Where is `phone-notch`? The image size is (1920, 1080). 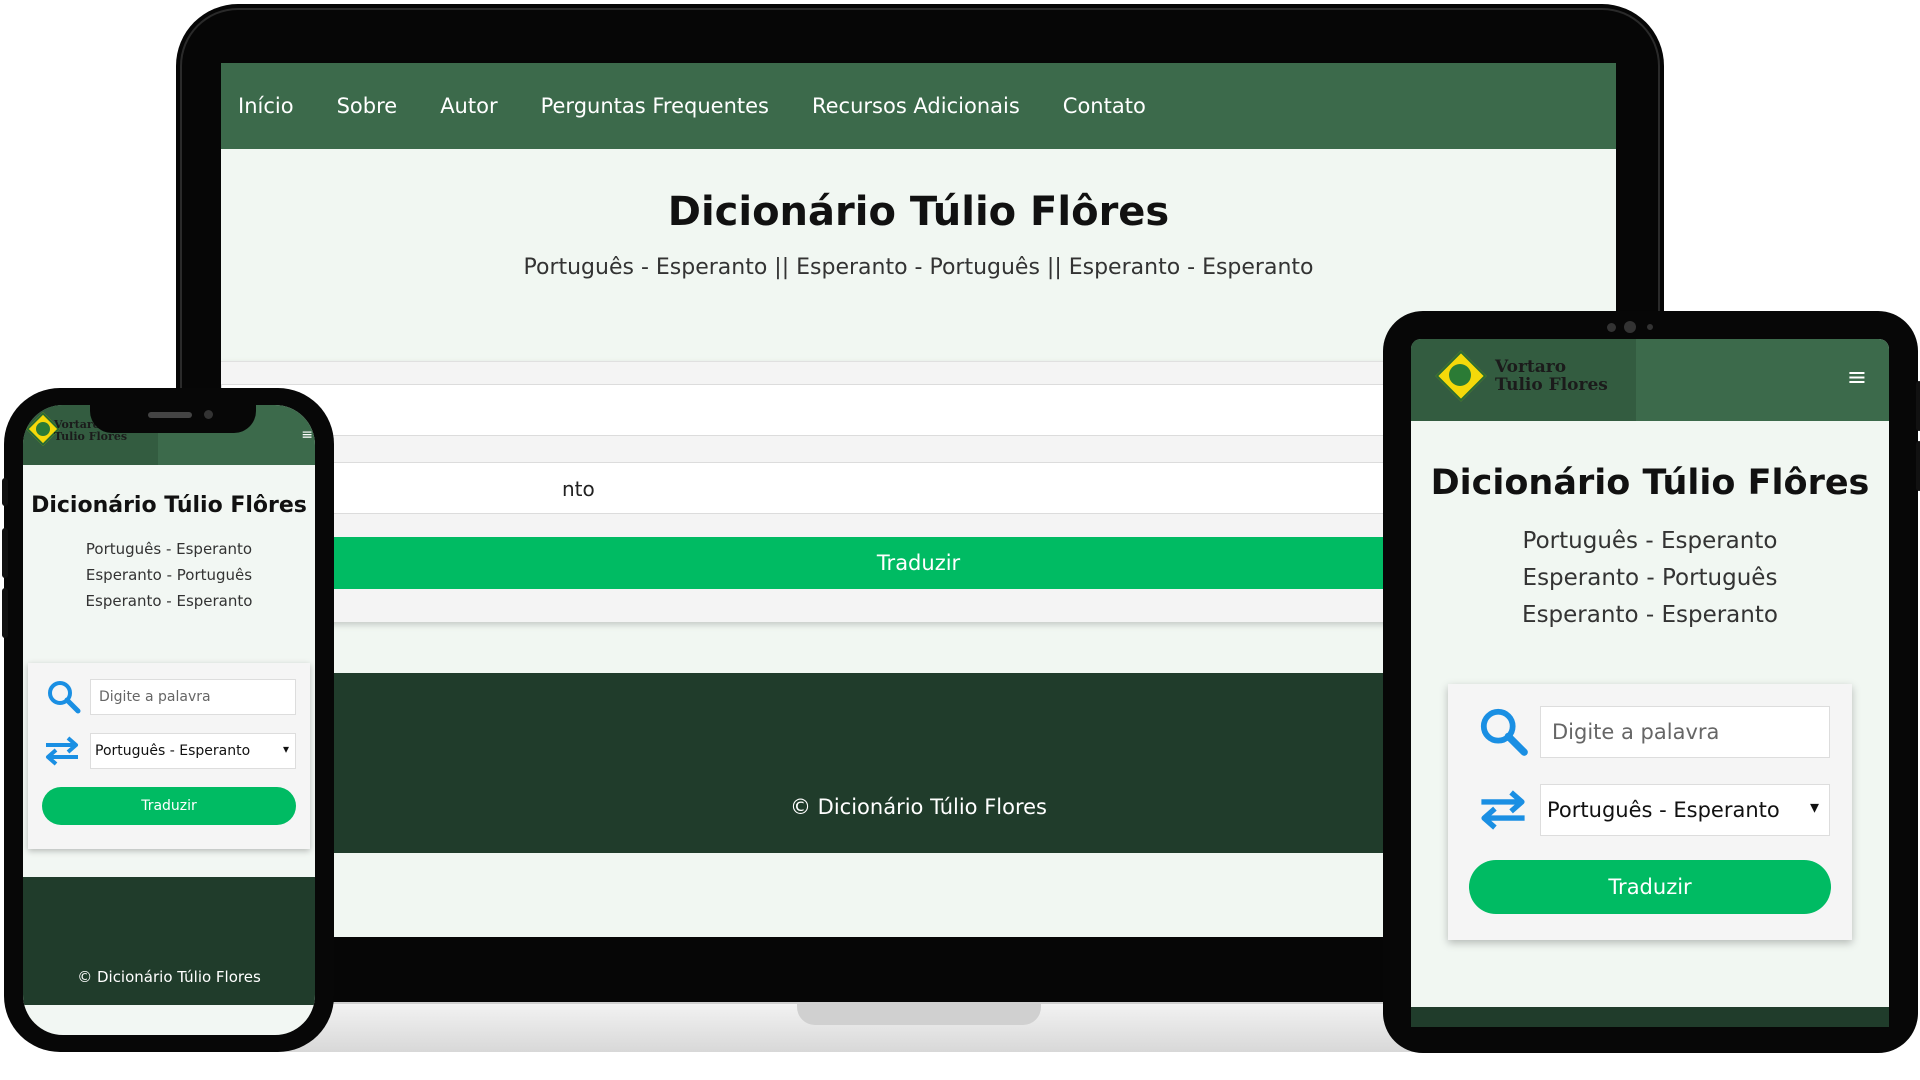
phone-notch is located at coordinates (173, 418).